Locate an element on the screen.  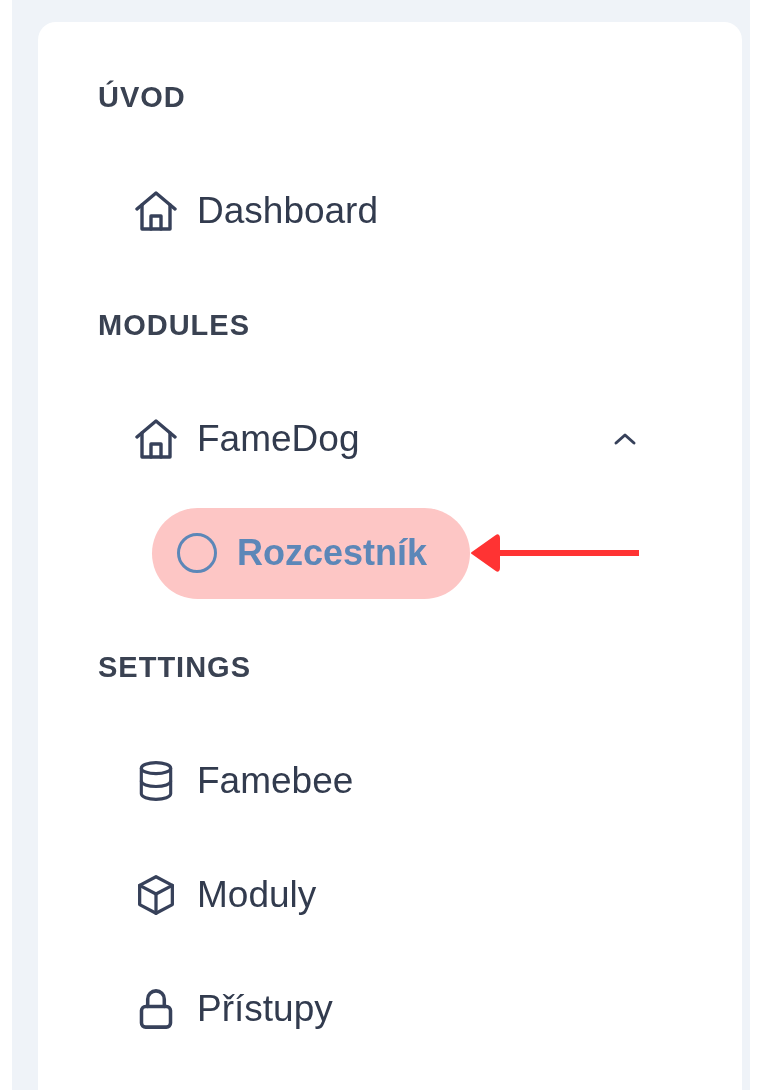
section-heading: MODULES is located at coordinates (174, 325).